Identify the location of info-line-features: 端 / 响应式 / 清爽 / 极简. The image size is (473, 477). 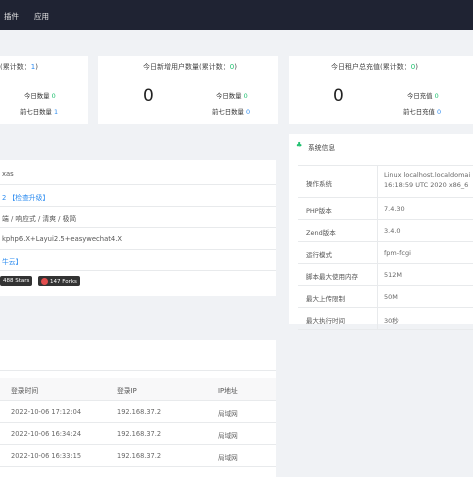
(39, 219).